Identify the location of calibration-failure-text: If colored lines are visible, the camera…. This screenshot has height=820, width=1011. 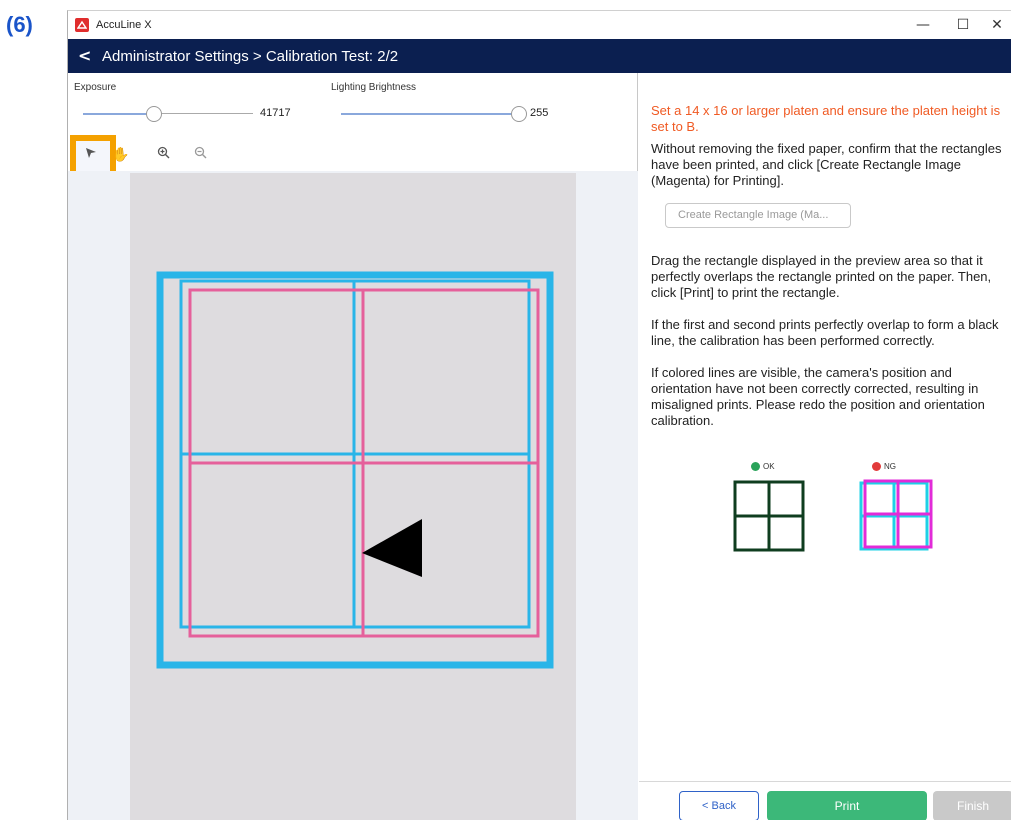
(818, 396).